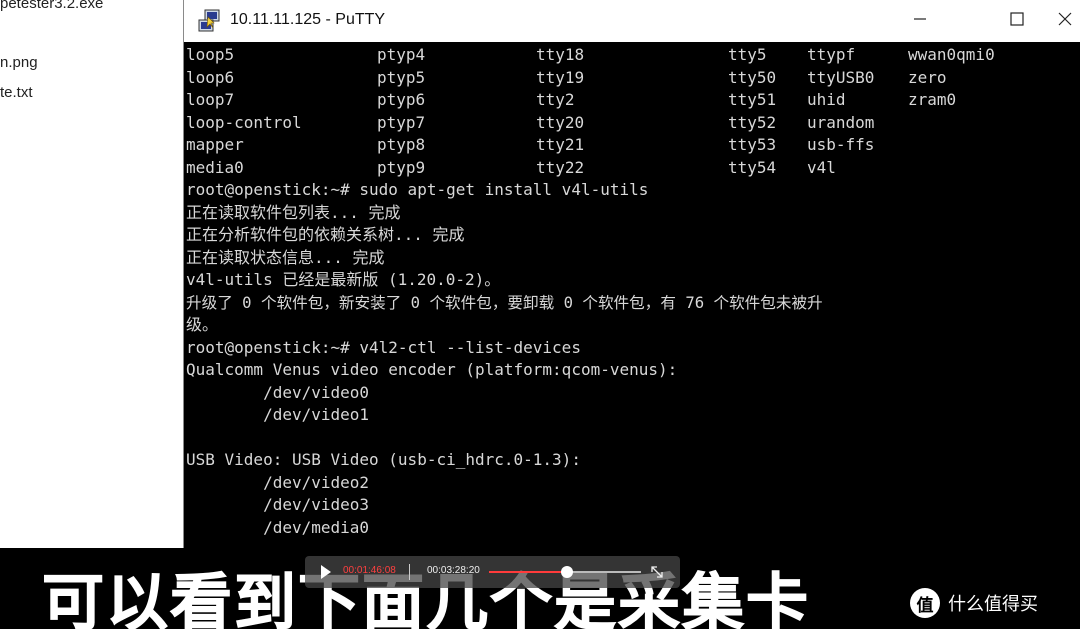  Describe the element at coordinates (308, 19) in the screenshot. I see `window-title: 10.11.11.125 - PuTTY` at that location.